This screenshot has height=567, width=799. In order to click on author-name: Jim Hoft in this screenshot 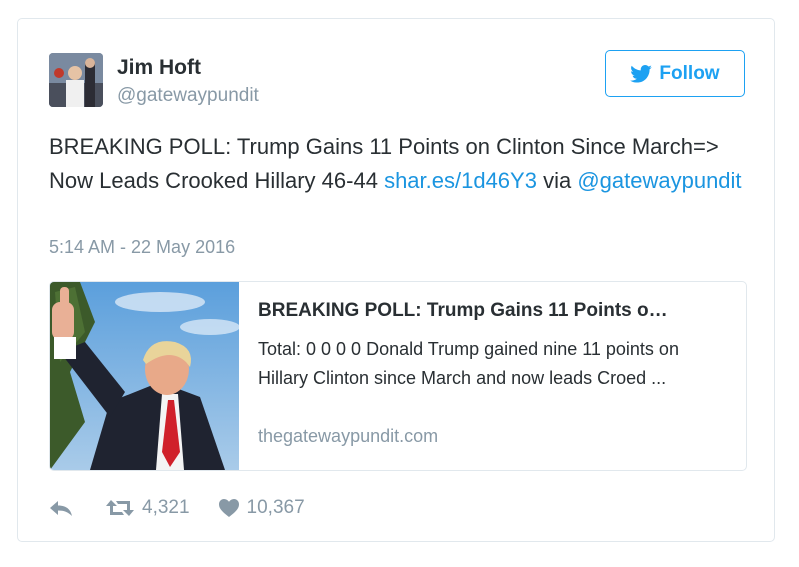, I will do `click(159, 68)`.